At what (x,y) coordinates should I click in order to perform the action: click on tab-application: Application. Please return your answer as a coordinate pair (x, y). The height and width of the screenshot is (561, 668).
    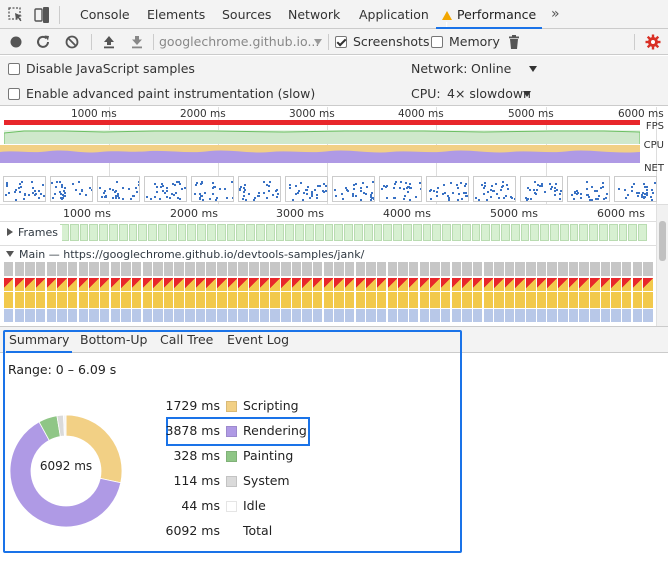
    Looking at the image, I should click on (394, 14).